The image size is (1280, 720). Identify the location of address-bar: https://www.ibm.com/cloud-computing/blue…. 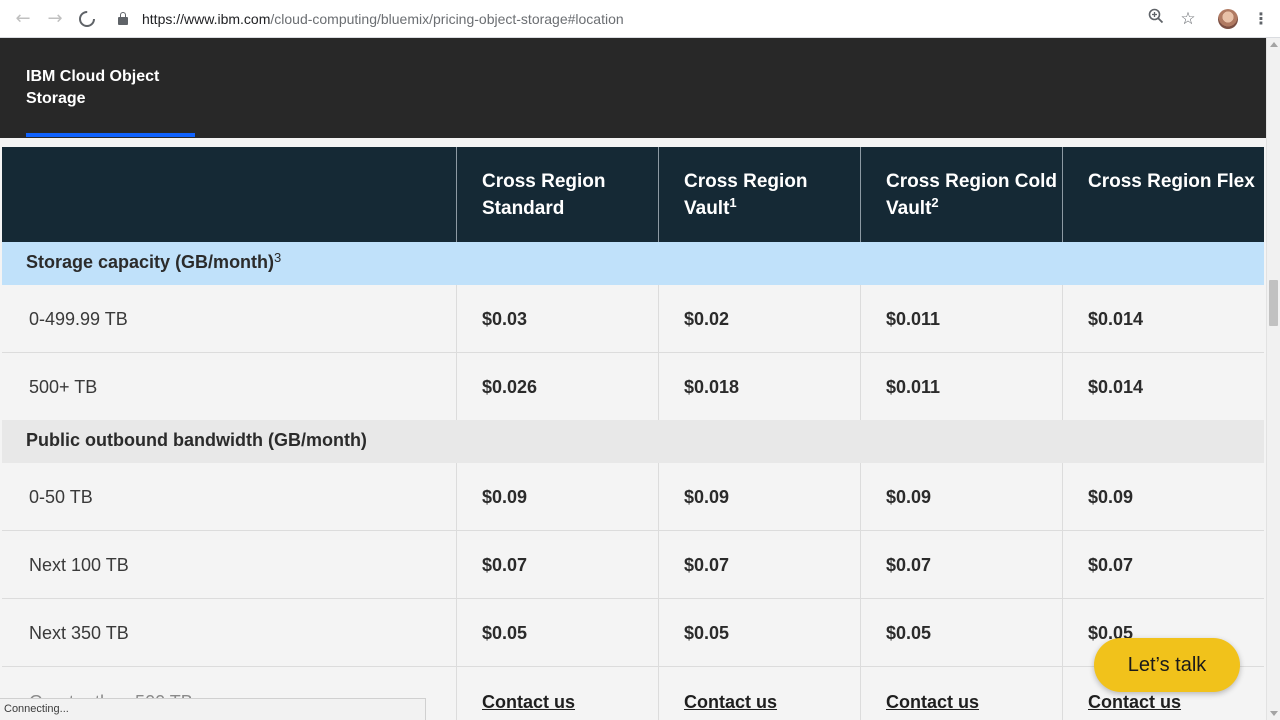
(383, 19).